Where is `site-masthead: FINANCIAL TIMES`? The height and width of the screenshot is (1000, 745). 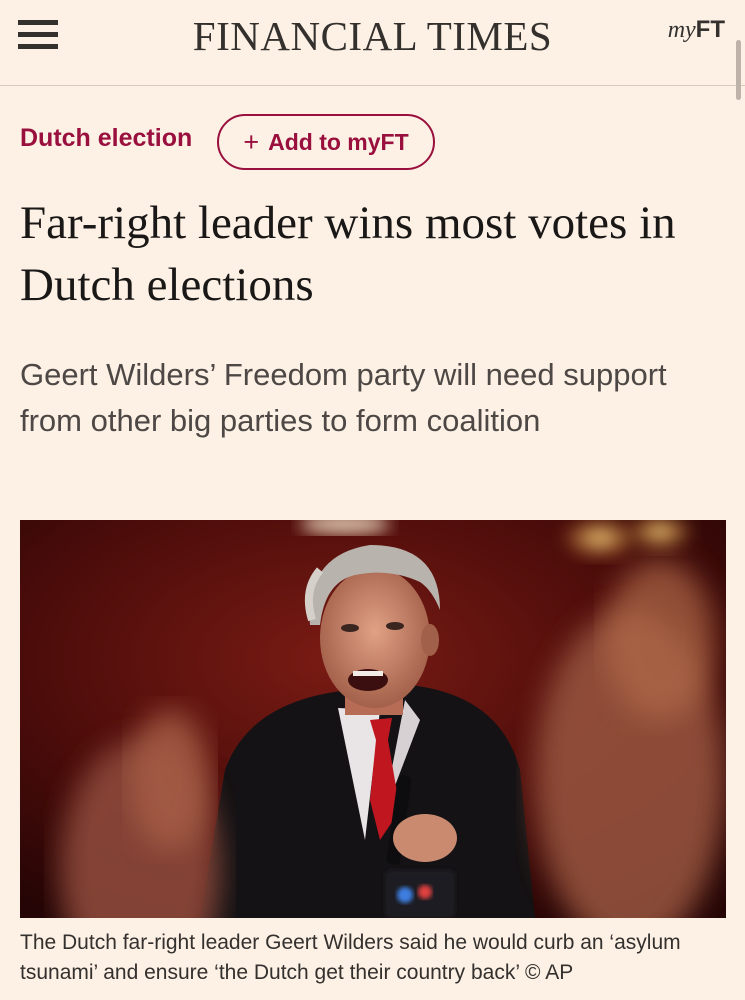
site-masthead: FINANCIAL TIMES is located at coordinates (372, 36).